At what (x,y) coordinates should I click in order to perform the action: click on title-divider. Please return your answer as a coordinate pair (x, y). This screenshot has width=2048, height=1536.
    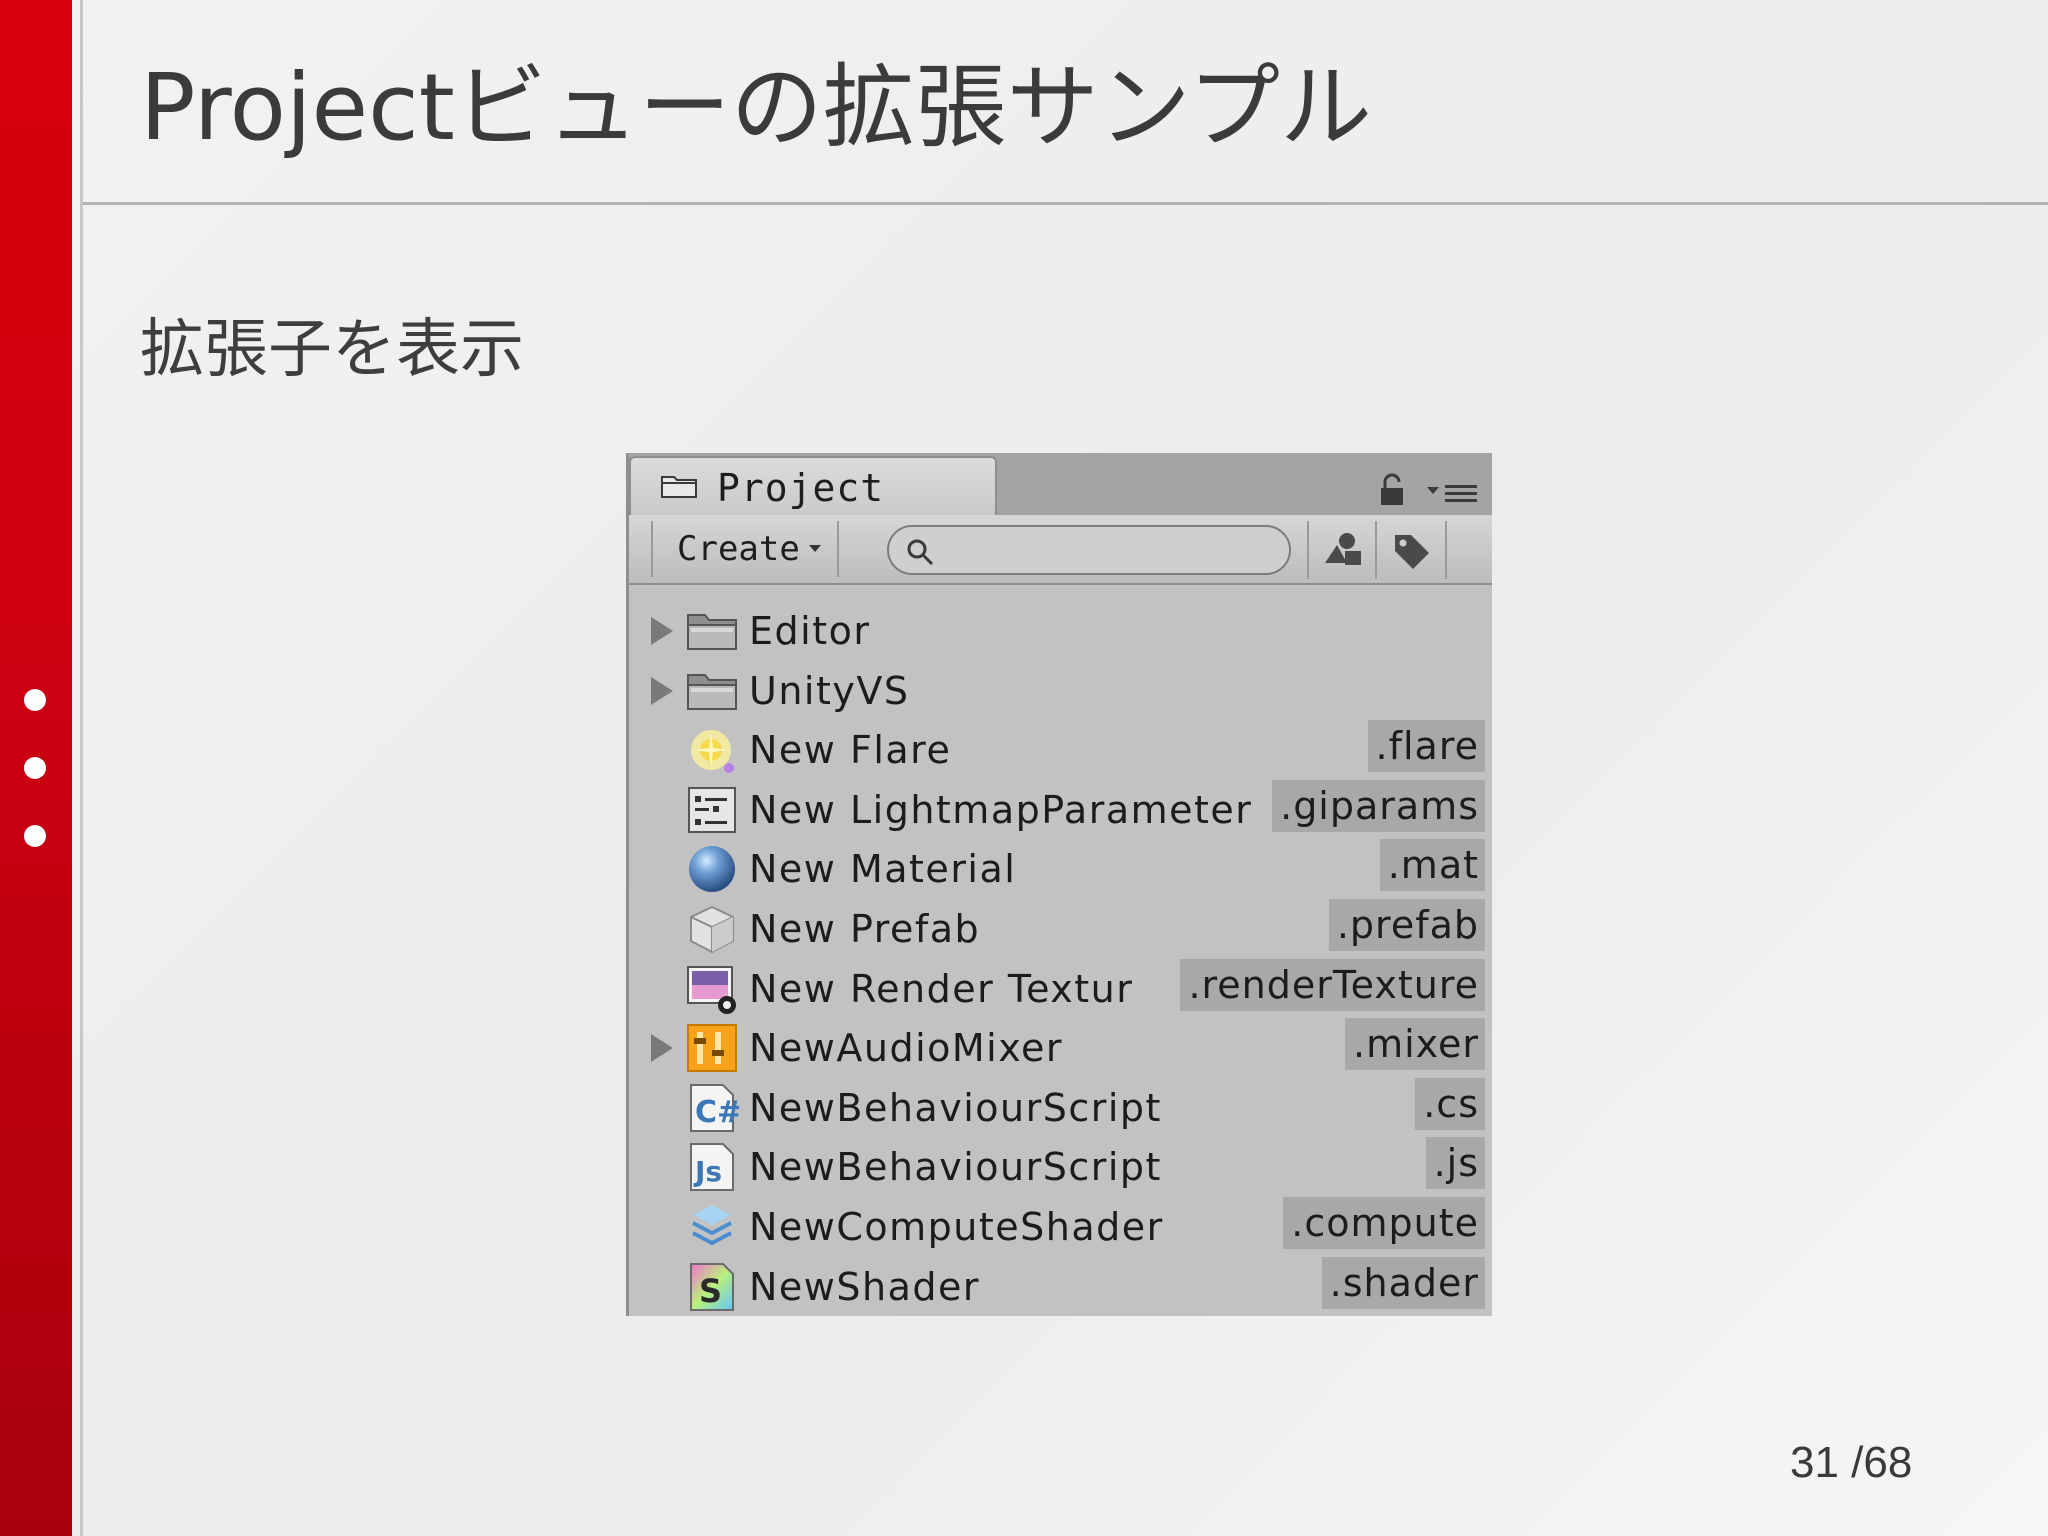
    Looking at the image, I should click on (1065, 203).